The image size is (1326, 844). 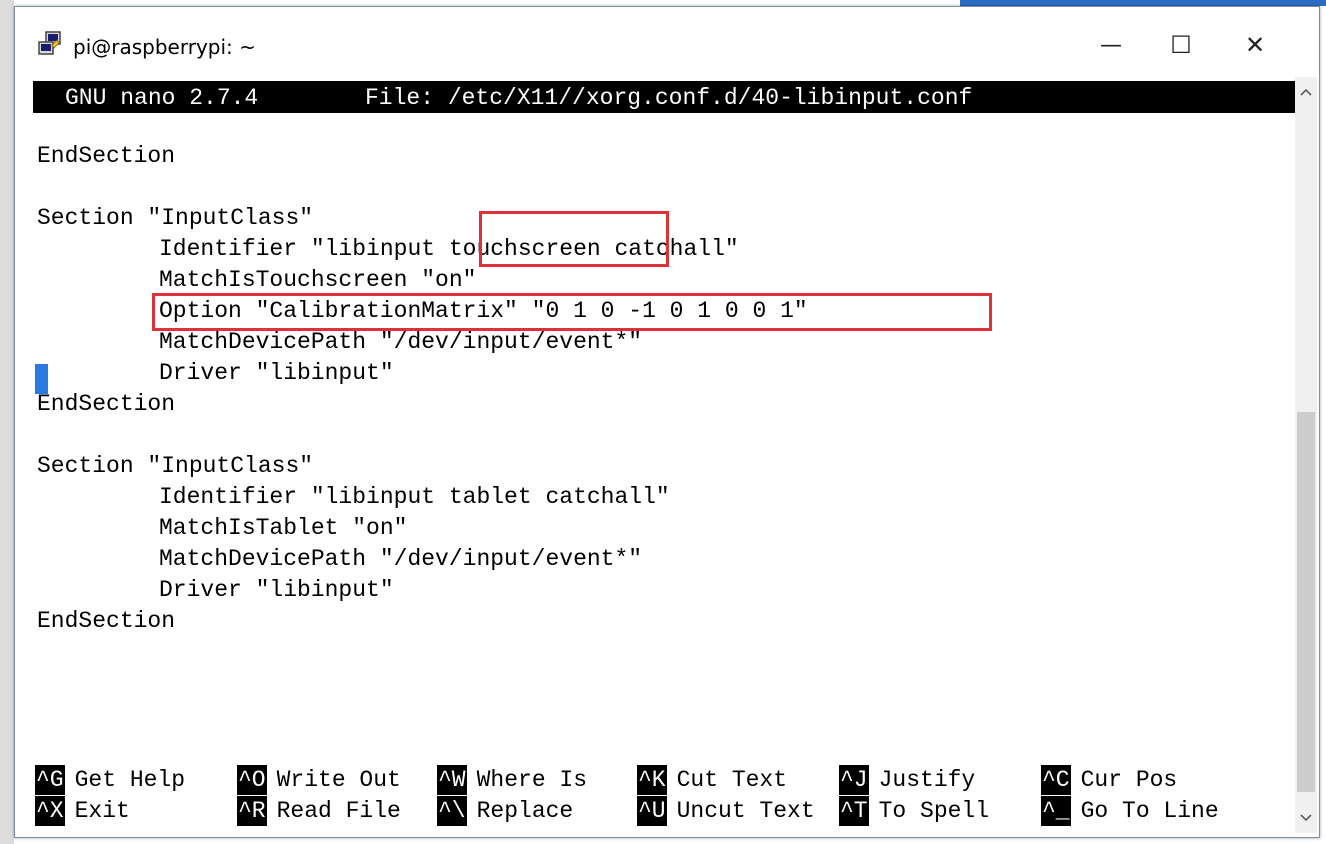 I want to click on shortcut-item: ^_ Go To Line, so click(x=1130, y=811).